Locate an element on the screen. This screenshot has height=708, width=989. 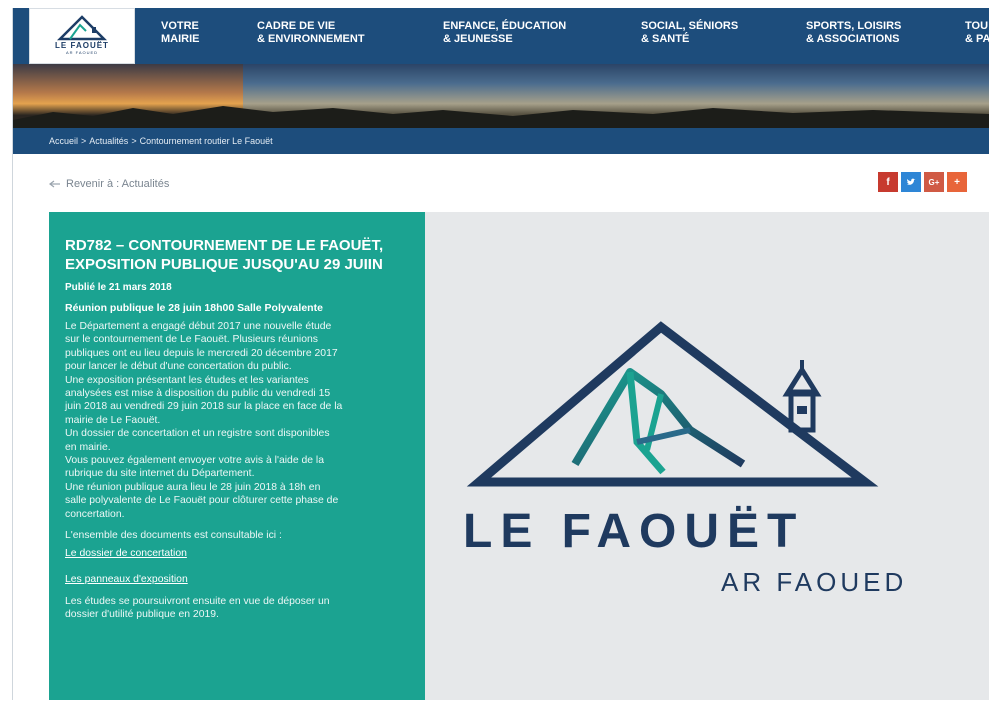
facebook-share-button: f is located at coordinates (888, 182).